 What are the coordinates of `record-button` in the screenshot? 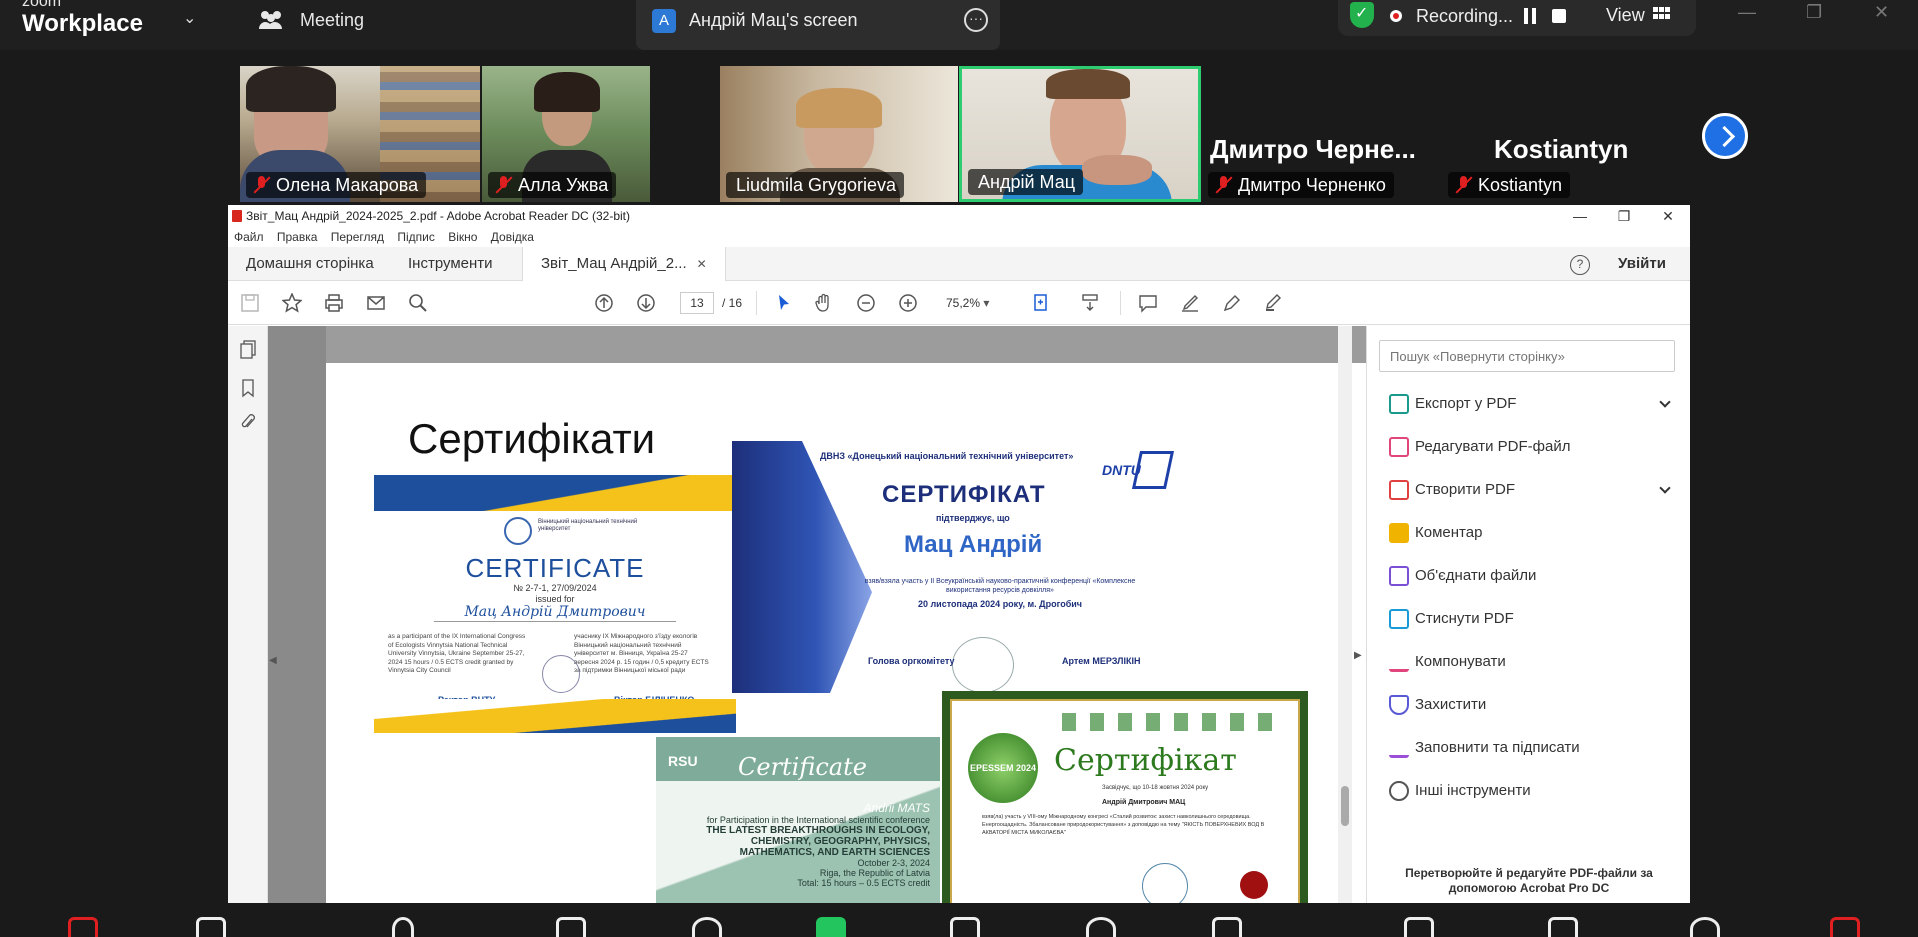 It's located at (965, 927).